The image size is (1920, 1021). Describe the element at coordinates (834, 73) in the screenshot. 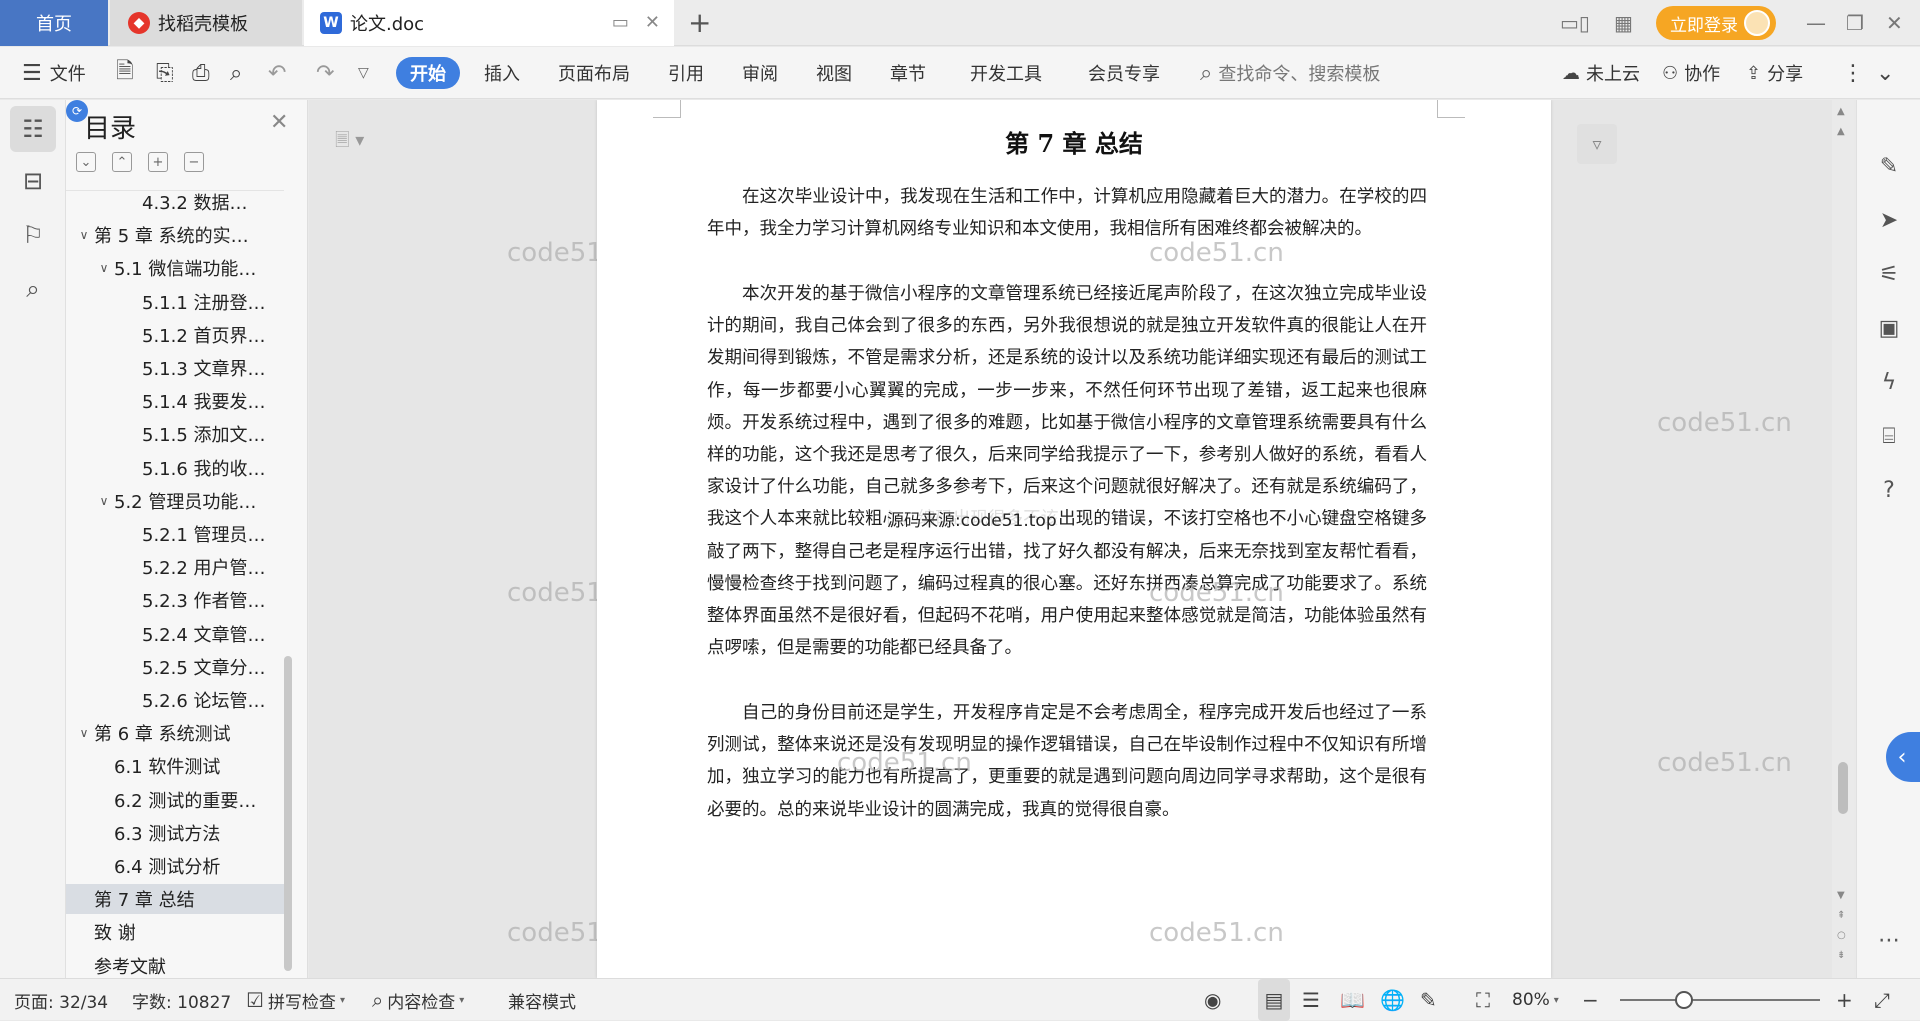

I see `tab-view: 视图` at that location.